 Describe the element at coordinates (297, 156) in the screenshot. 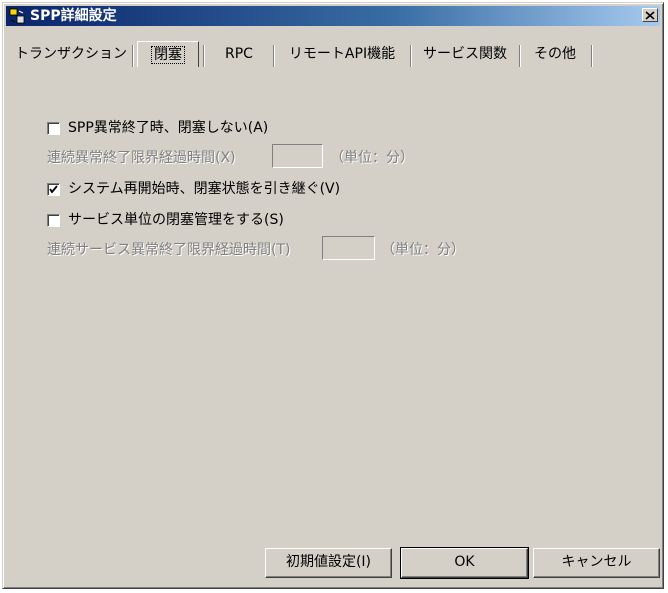

I see `consecutive-abnormal-interval-field` at that location.